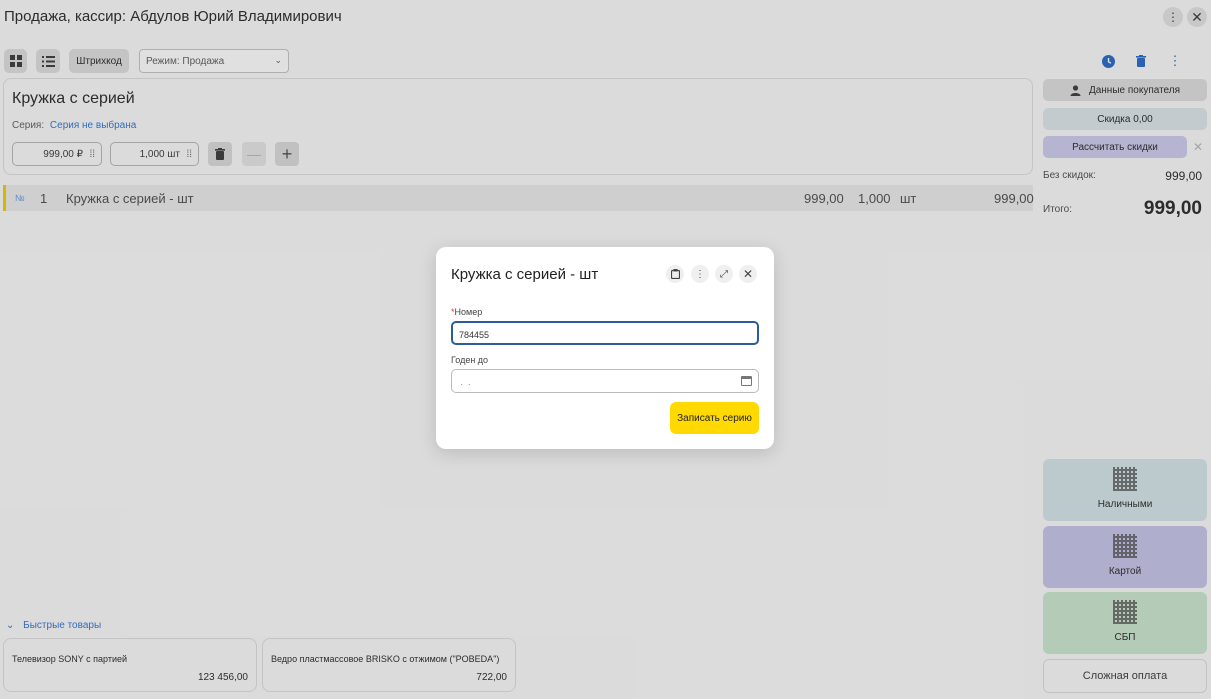  What do you see at coordinates (748, 274) in the screenshot?
I see `dialog-close-icon: ✕` at bounding box center [748, 274].